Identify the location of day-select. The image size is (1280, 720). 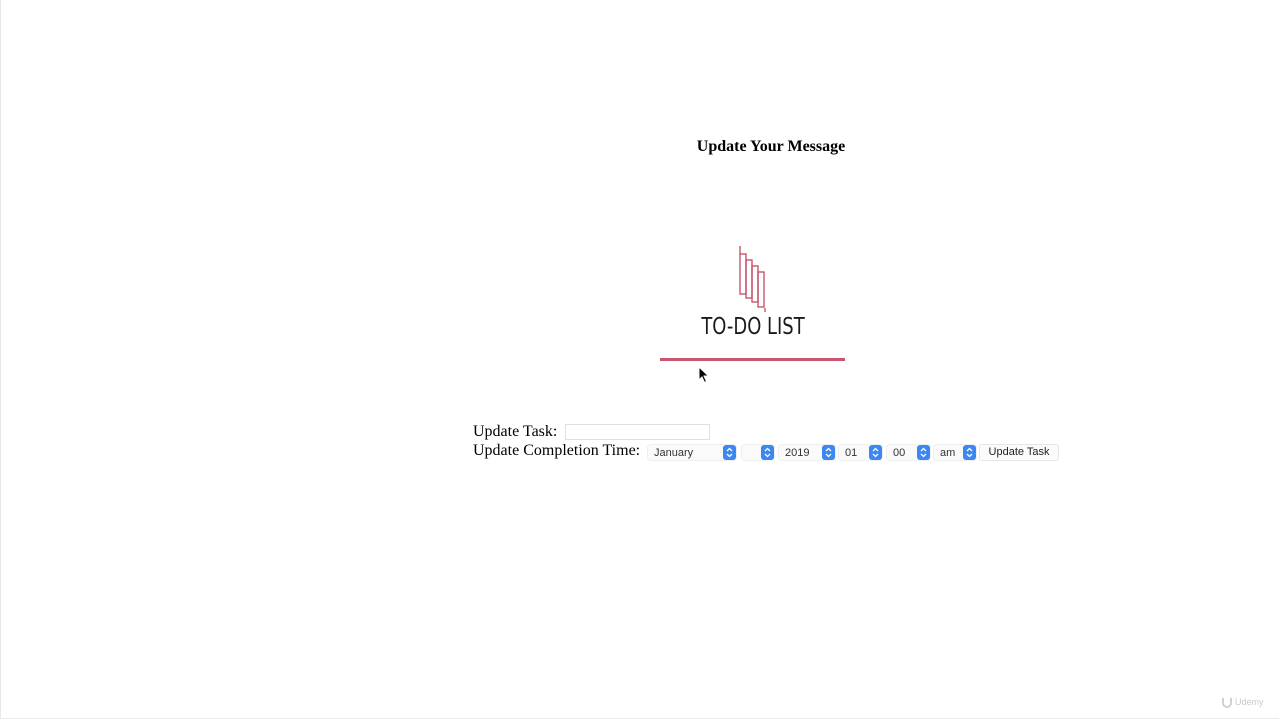
(758, 452).